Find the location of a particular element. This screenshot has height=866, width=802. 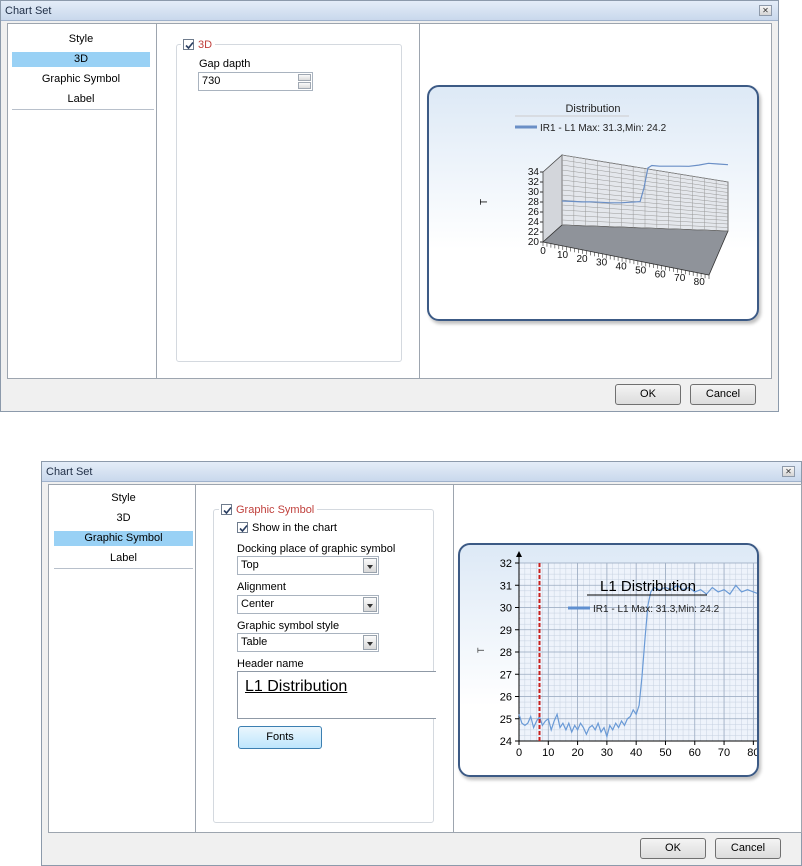

gap-depth-spinner: 730 is located at coordinates (255, 81).